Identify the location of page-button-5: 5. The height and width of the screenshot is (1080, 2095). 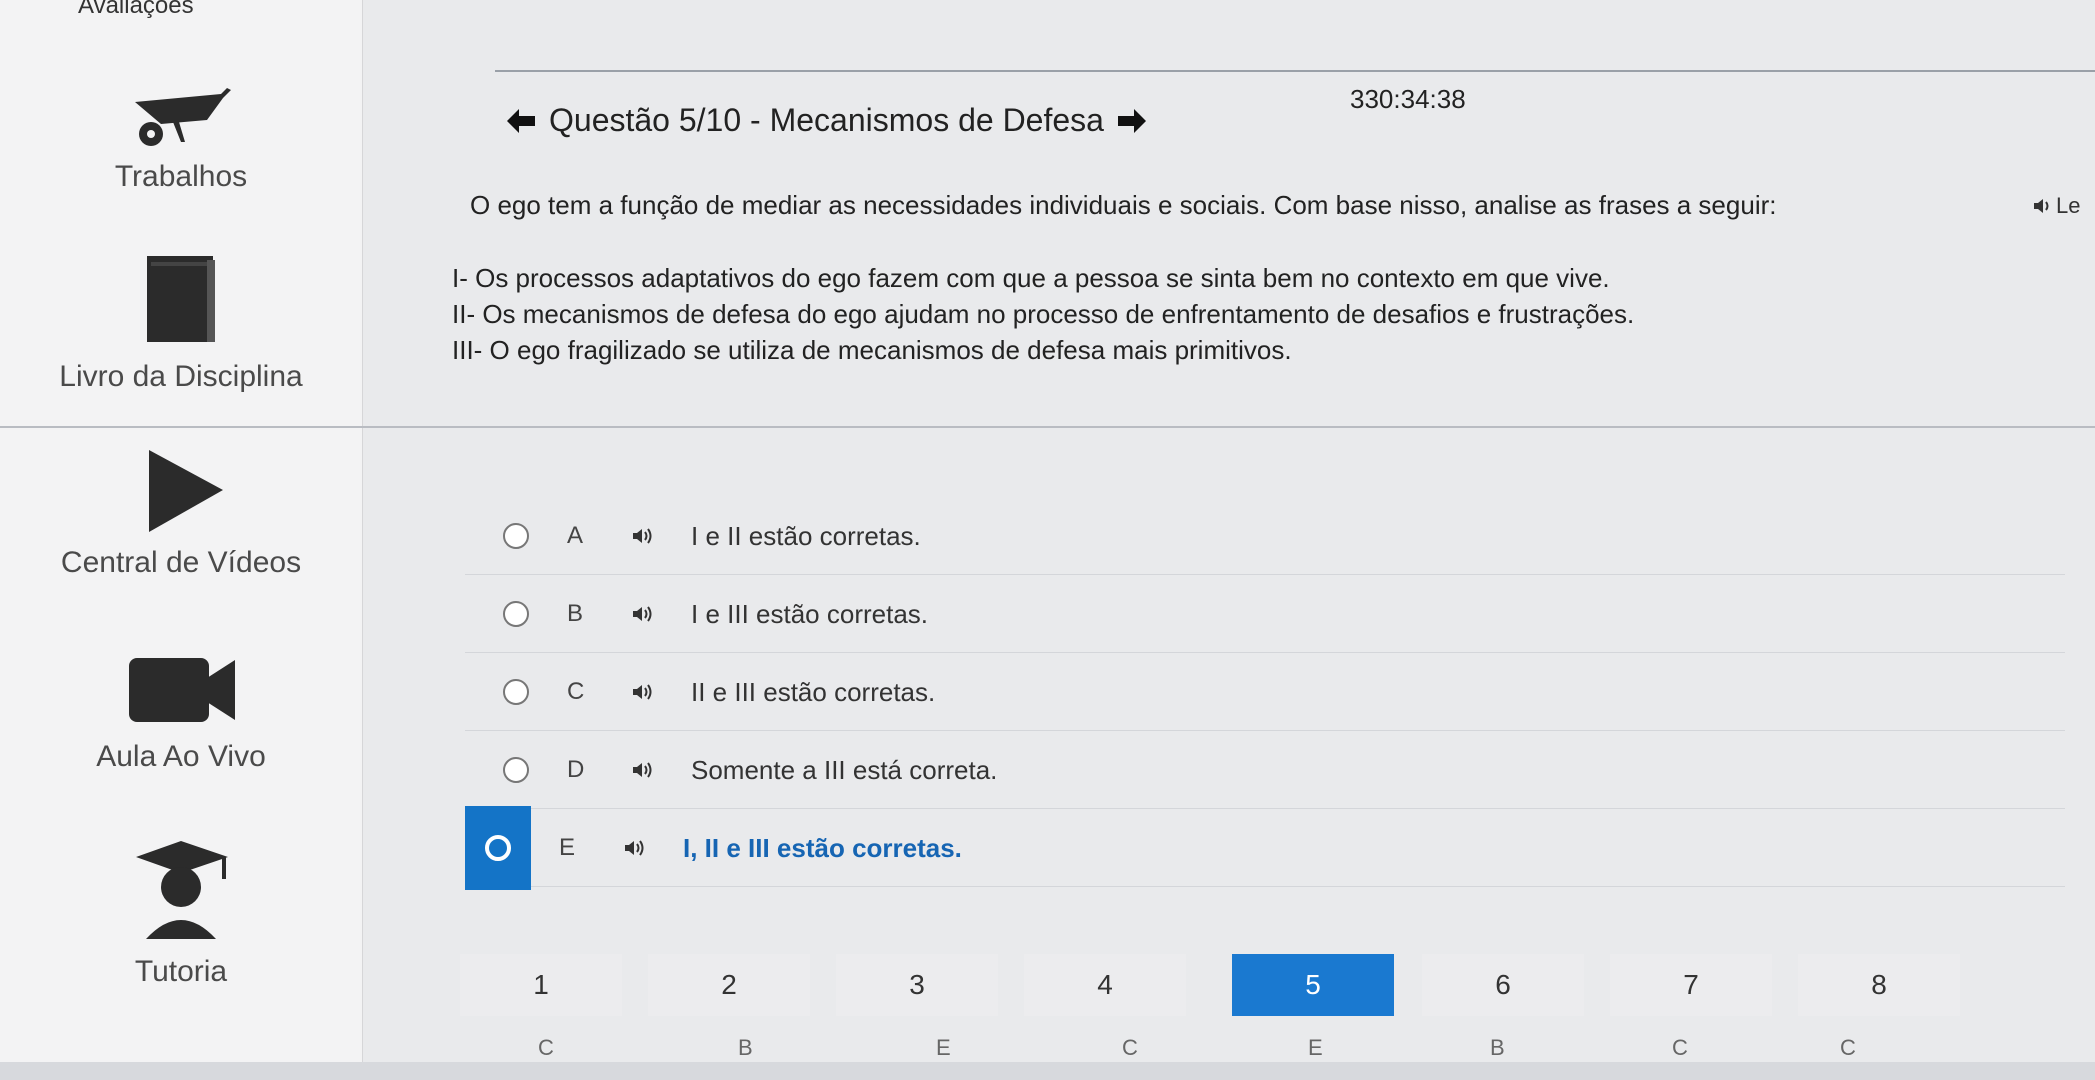
(1313, 985).